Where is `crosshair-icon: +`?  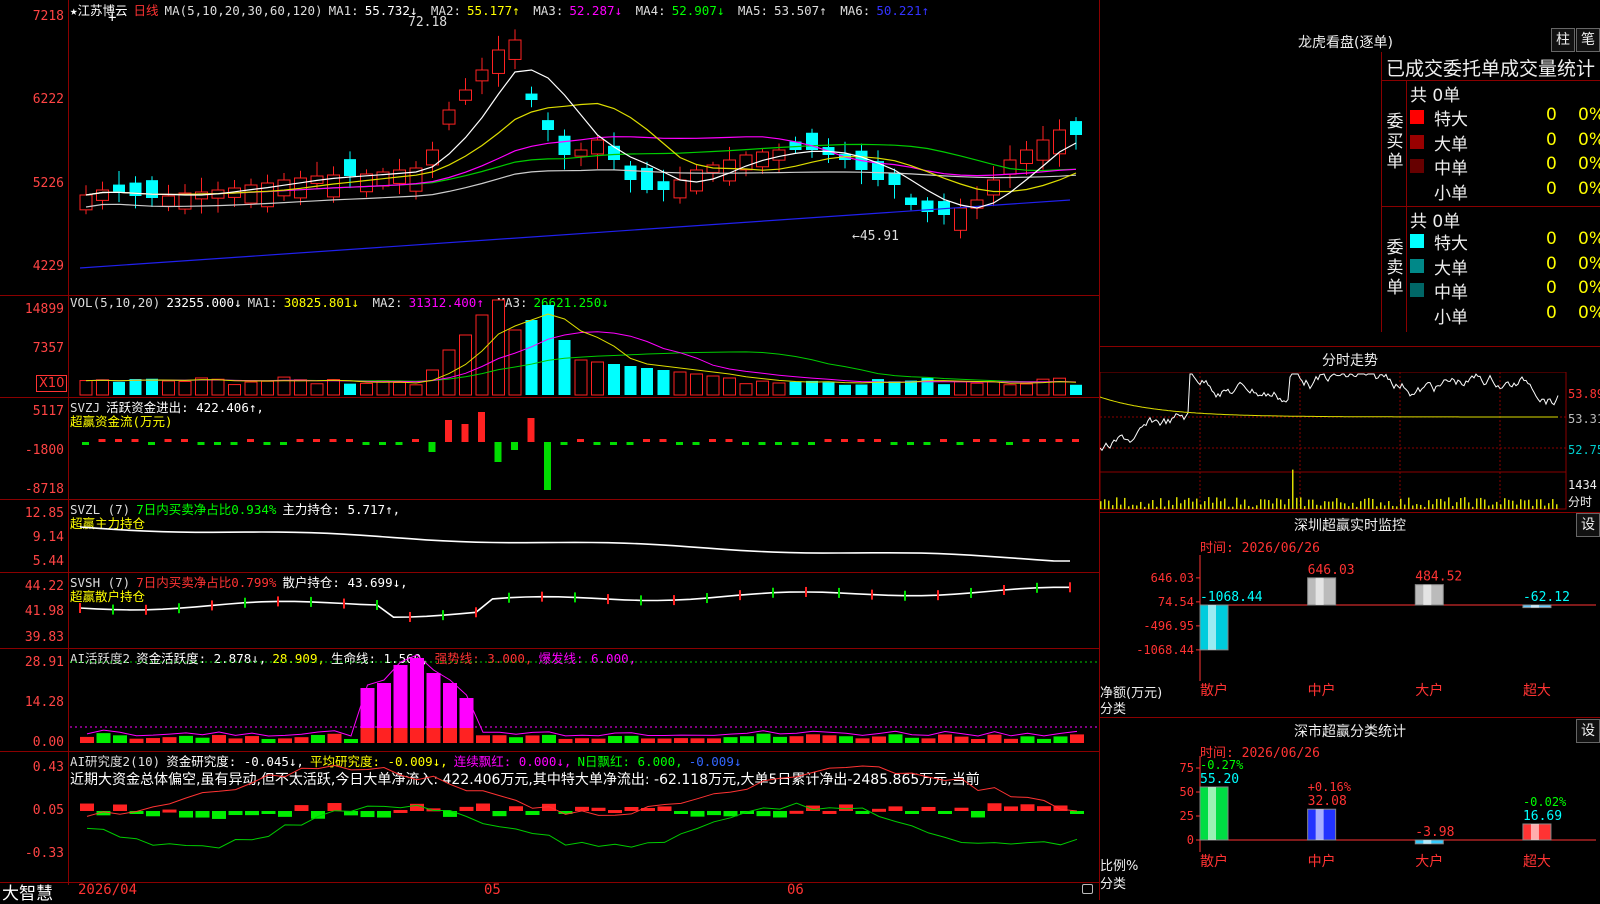
crosshair-icon: + is located at coordinates (112, 18).